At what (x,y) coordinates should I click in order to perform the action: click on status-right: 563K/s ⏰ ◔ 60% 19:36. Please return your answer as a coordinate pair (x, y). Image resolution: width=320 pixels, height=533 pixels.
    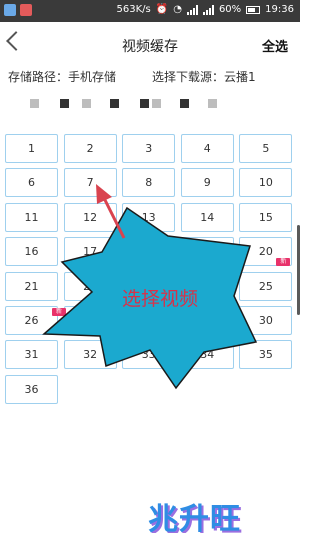
    Looking at the image, I should click on (205, 9).